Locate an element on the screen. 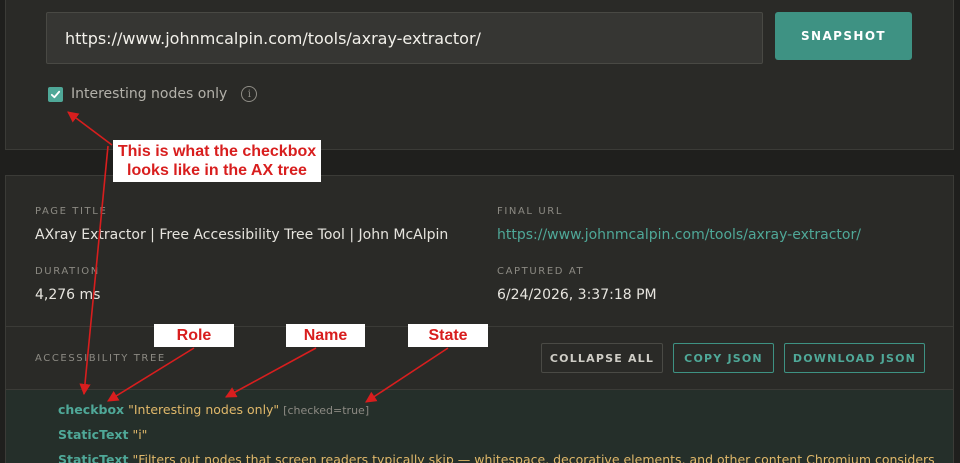 Image resolution: width=960 pixels, height=463 pixels. interesting-nodes-checkbox is located at coordinates (55, 94).